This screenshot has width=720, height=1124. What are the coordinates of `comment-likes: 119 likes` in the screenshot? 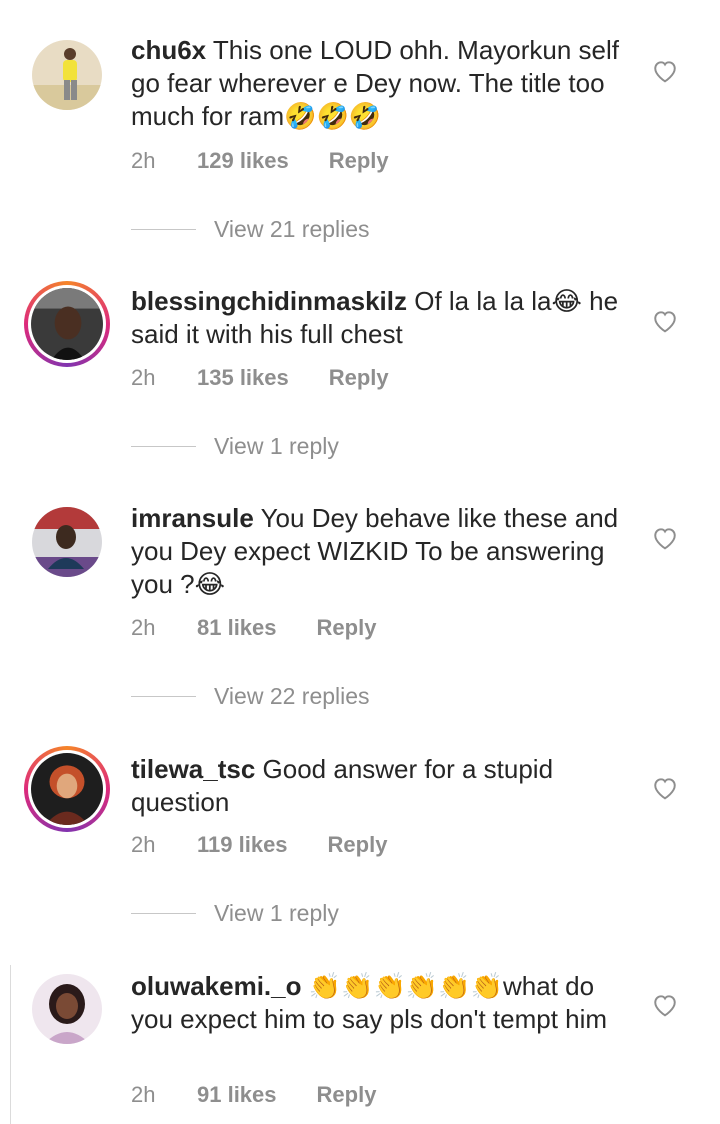 It's located at (242, 845).